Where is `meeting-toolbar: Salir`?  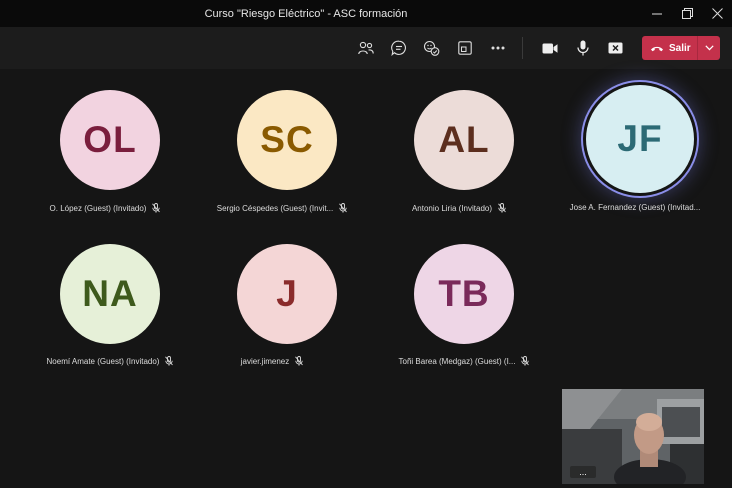 meeting-toolbar: Salir is located at coordinates (366, 48).